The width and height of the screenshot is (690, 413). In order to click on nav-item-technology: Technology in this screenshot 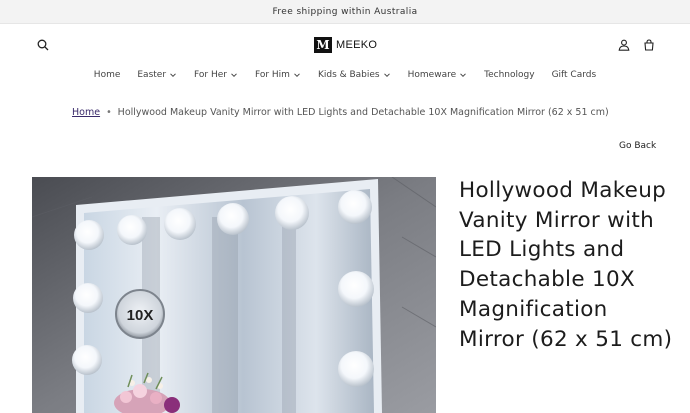, I will do `click(509, 75)`.